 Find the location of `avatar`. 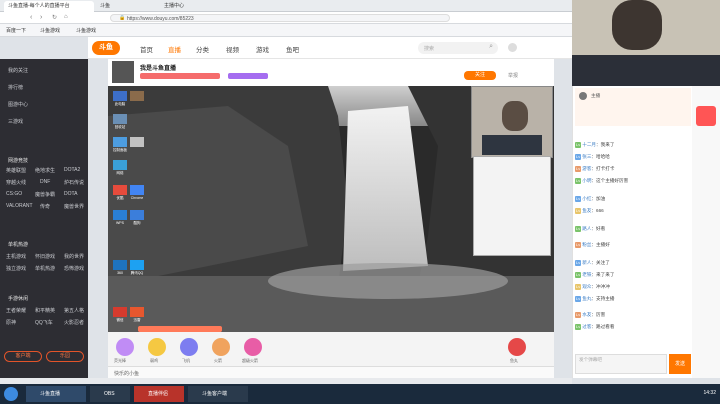

avatar is located at coordinates (512, 47).